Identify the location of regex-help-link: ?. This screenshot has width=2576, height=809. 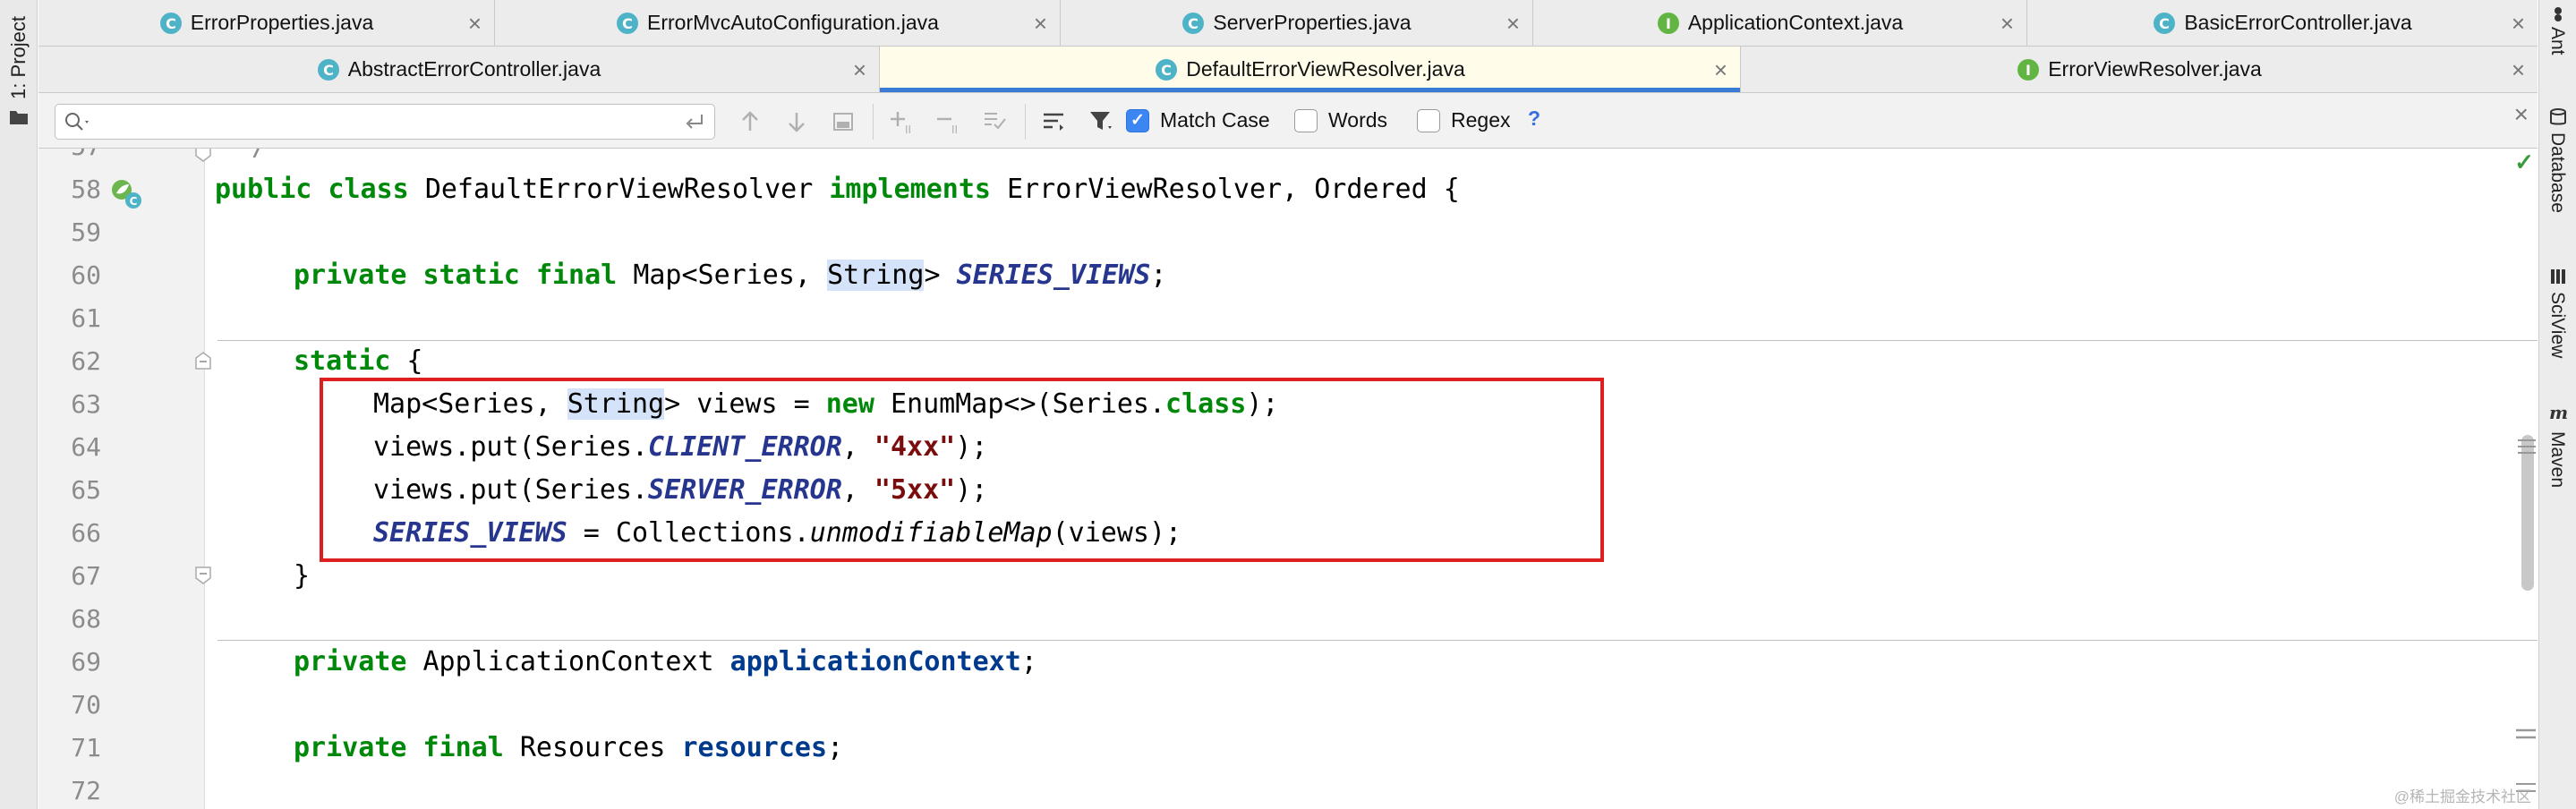
(1534, 118).